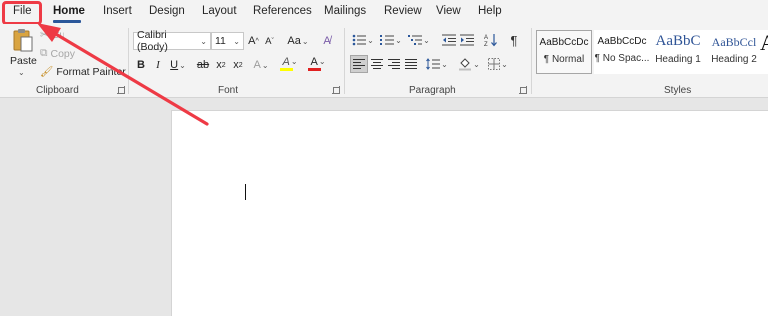 The image size is (768, 316). What do you see at coordinates (167, 11) in the screenshot?
I see `tab-design: Design` at bounding box center [167, 11].